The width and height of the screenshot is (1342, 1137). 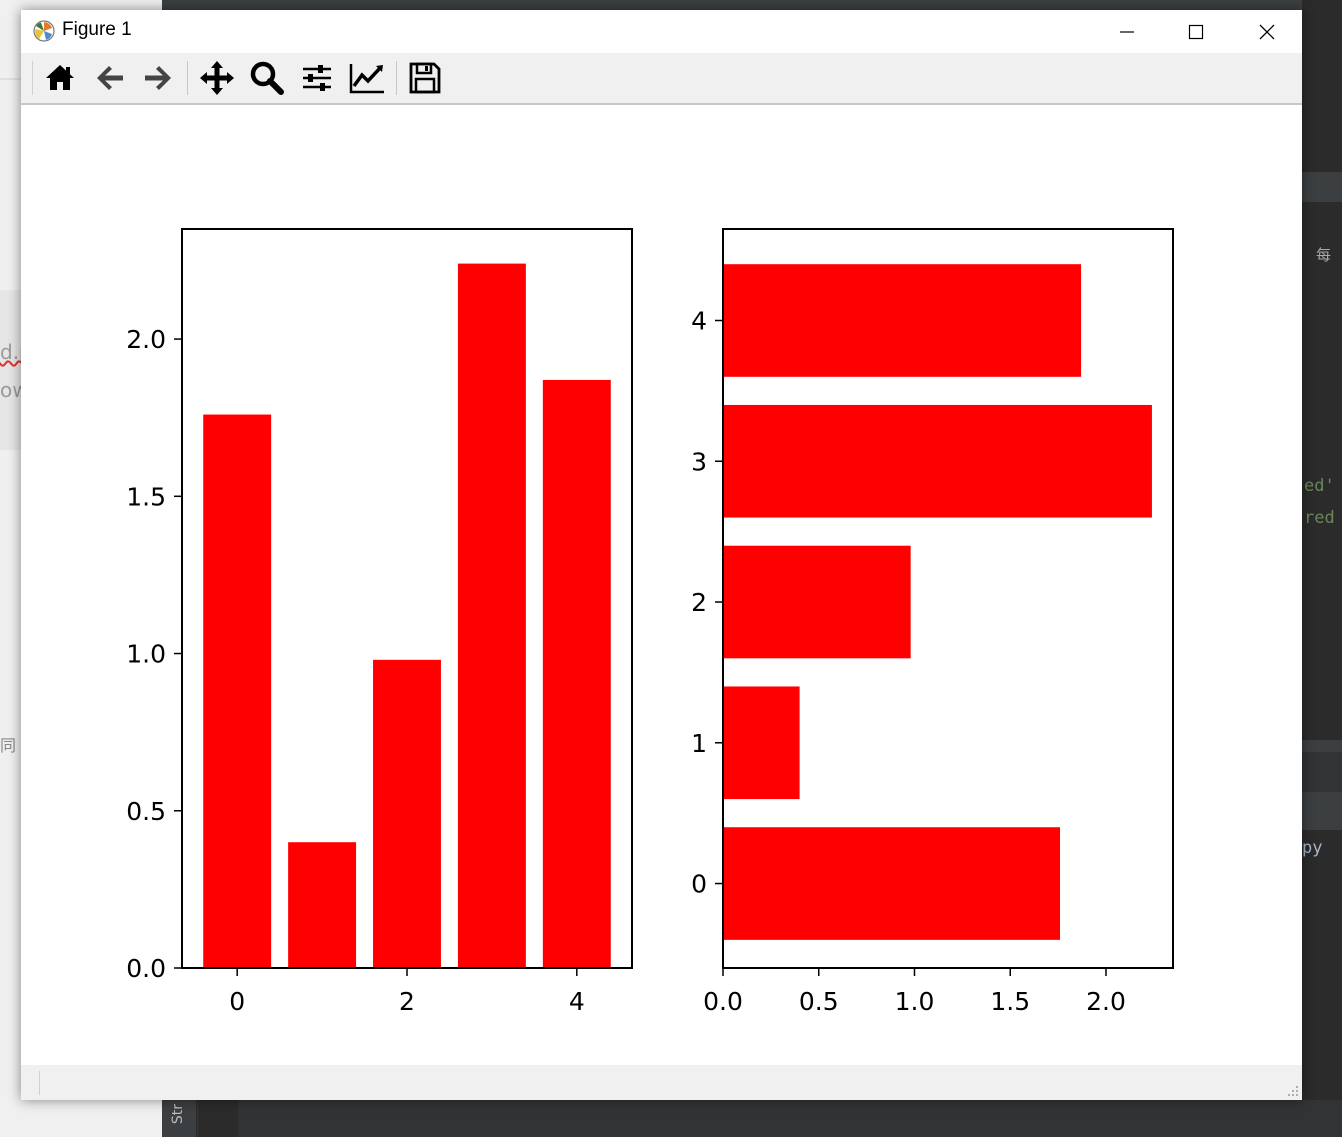 I want to click on configure-subplots-button, so click(x=317, y=78).